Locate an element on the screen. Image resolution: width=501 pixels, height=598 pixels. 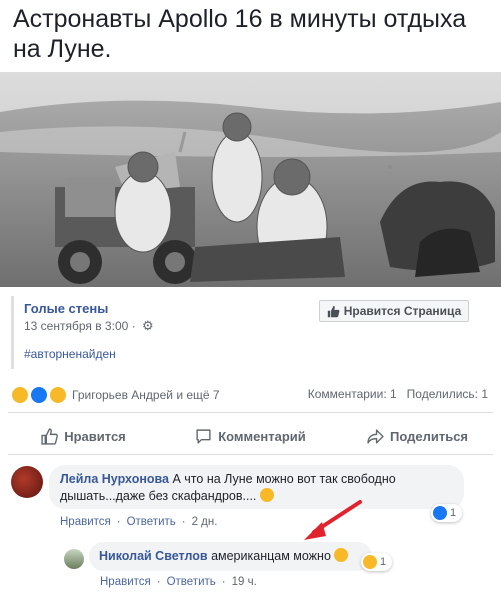
share-label: Поделиться is located at coordinates (429, 436).